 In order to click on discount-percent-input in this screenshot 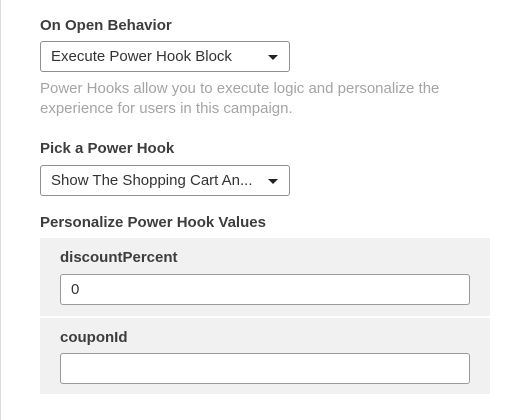, I will do `click(265, 289)`.